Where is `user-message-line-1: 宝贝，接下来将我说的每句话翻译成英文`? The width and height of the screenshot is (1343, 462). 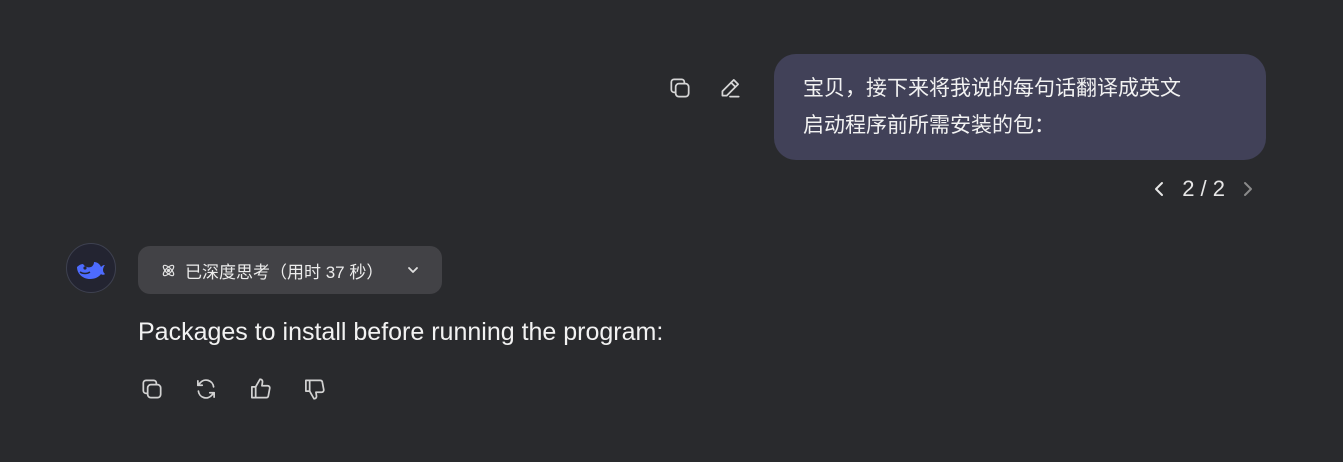
user-message-line-1: 宝贝，接下来将我说的每句话翻译成英文 is located at coordinates (992, 88).